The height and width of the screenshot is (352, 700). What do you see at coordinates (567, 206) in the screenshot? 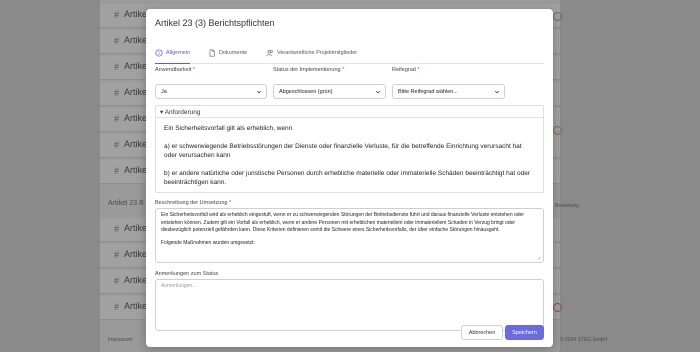
I see `background-section-right: Bewertung` at bounding box center [567, 206].